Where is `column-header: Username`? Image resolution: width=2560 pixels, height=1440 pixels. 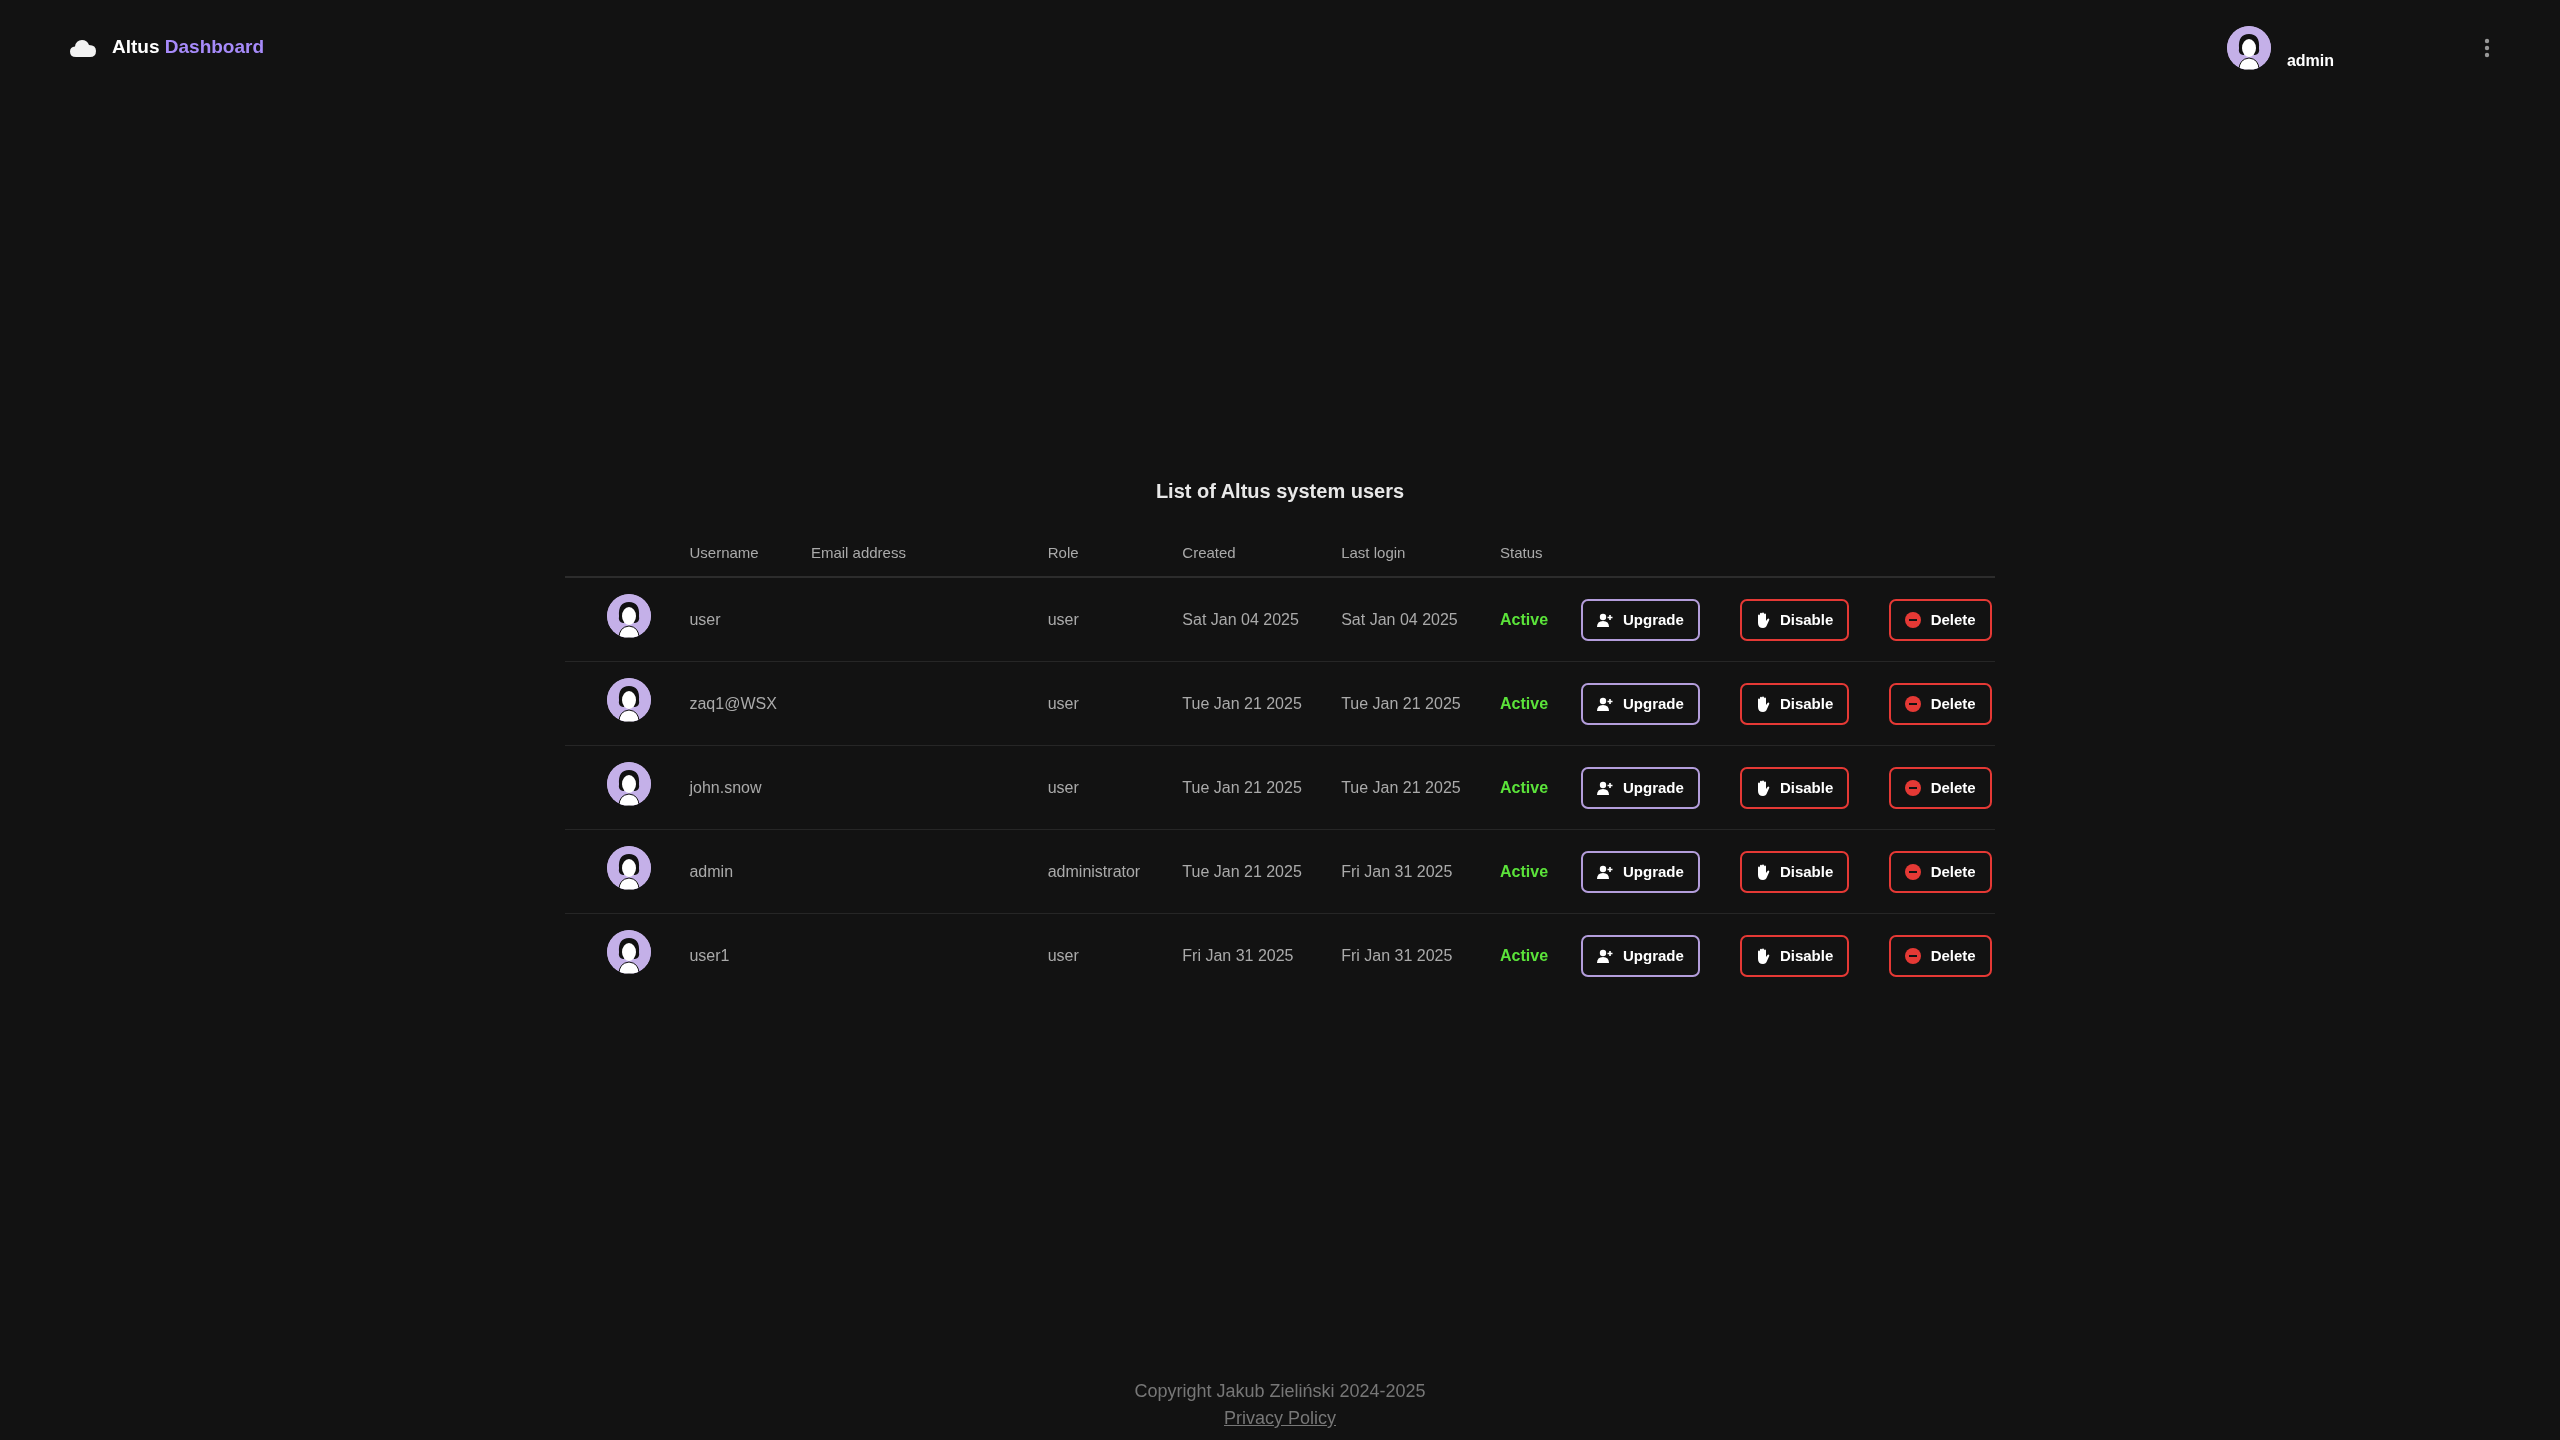
column-header: Username is located at coordinates (724, 552).